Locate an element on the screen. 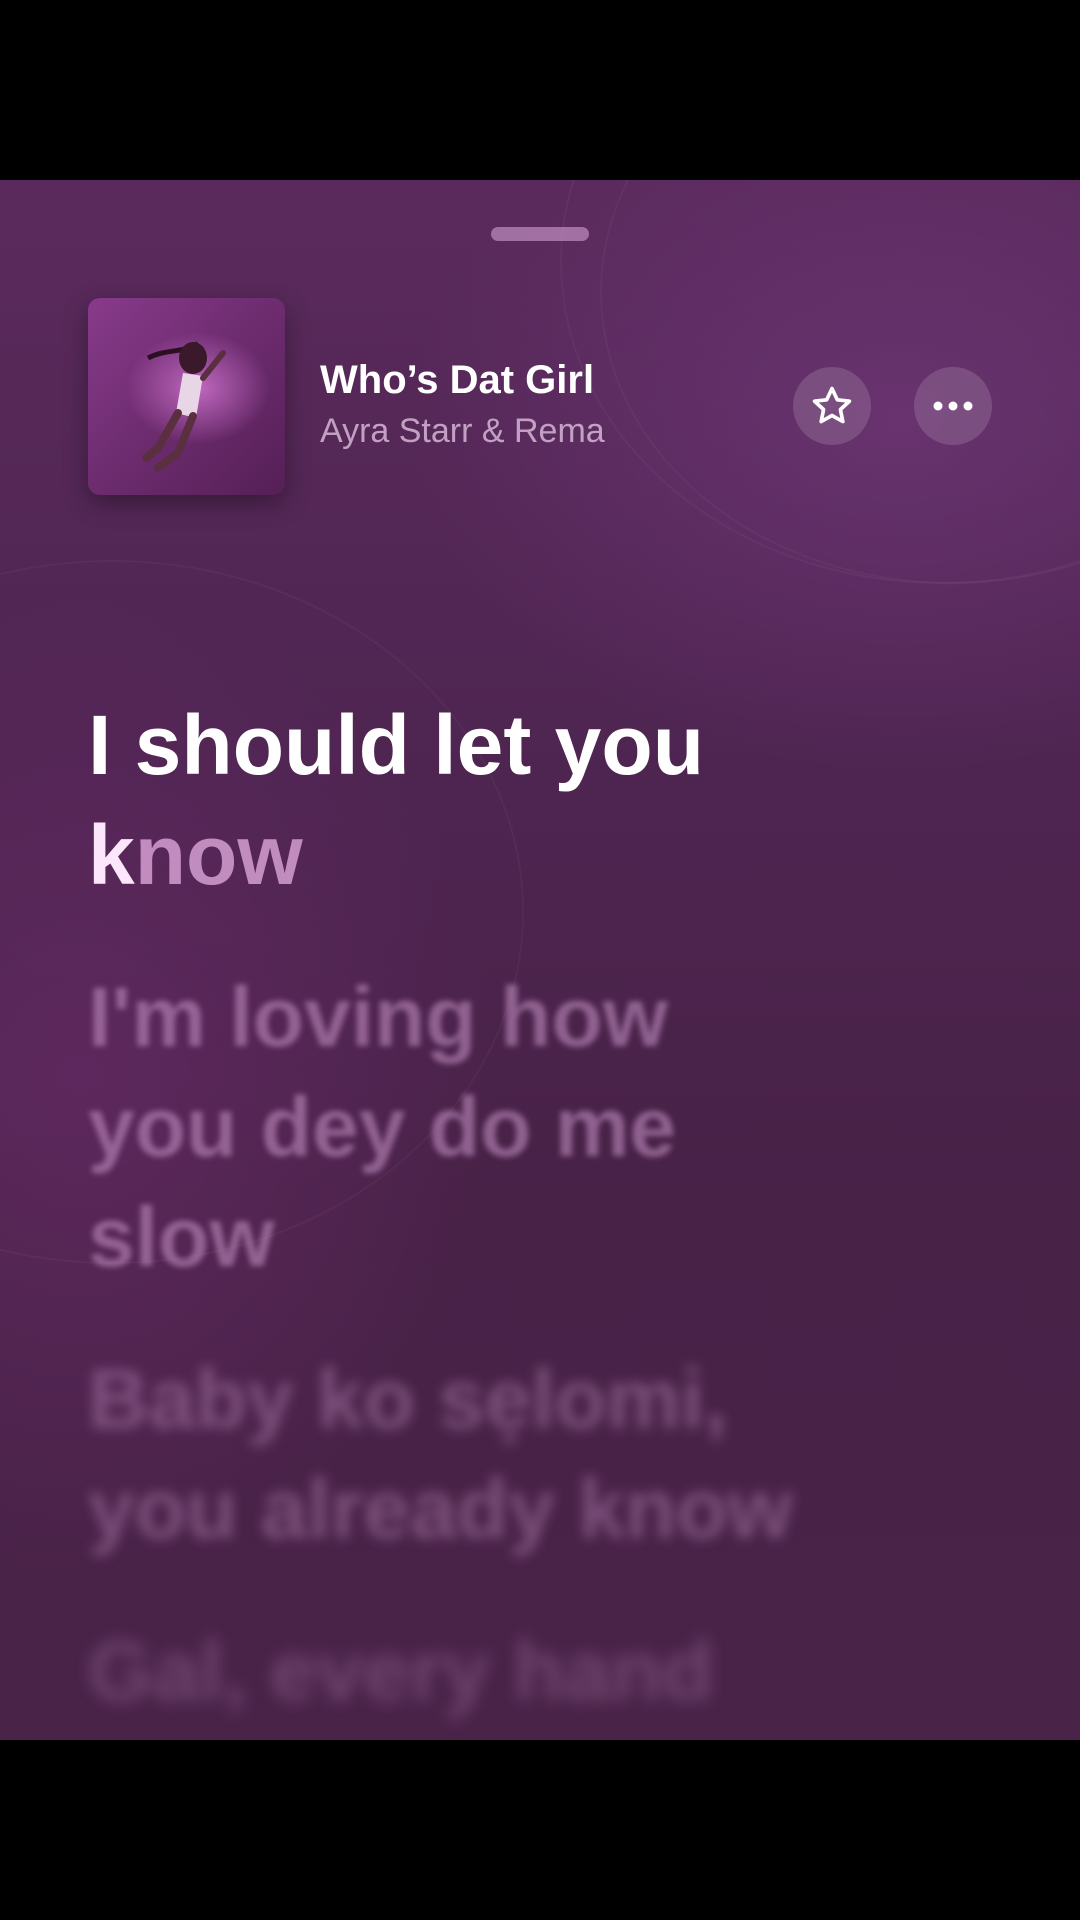  lyric-line-active: I should let you know is located at coordinates (538, 800).